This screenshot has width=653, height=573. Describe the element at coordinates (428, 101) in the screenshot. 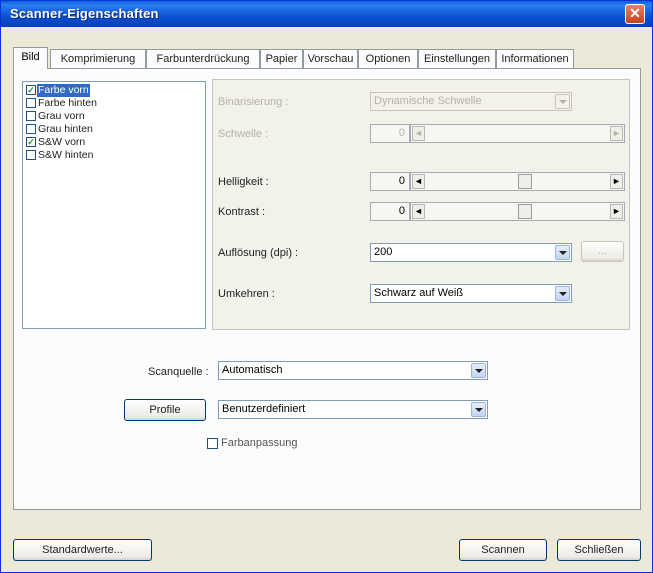

I see `binarization-value: Dynamische Schwelle` at that location.